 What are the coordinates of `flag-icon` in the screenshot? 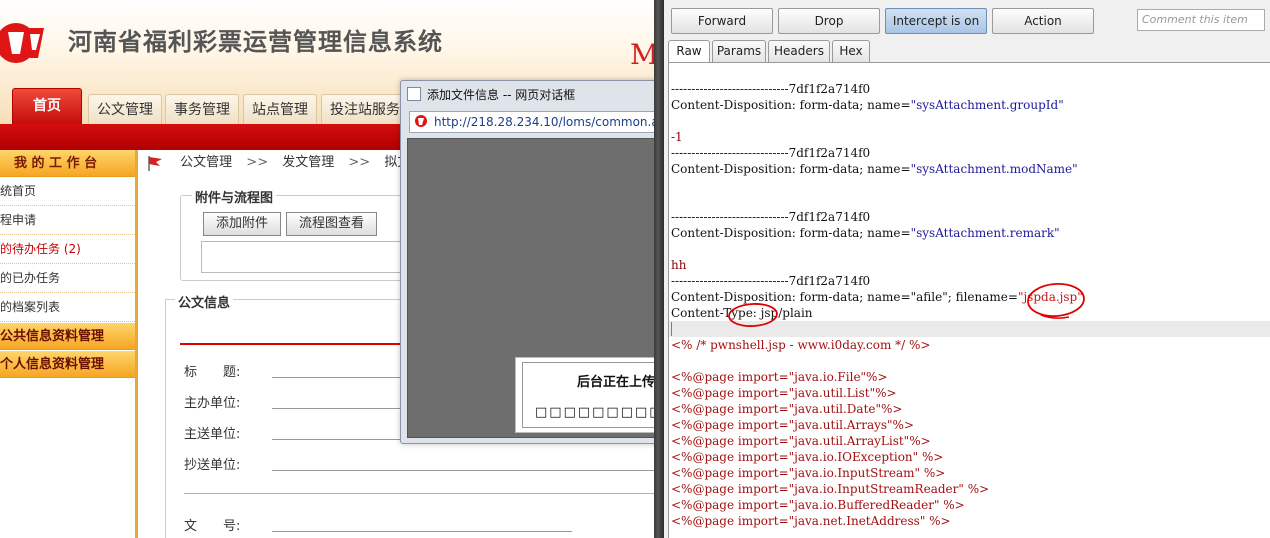 It's located at (155, 163).